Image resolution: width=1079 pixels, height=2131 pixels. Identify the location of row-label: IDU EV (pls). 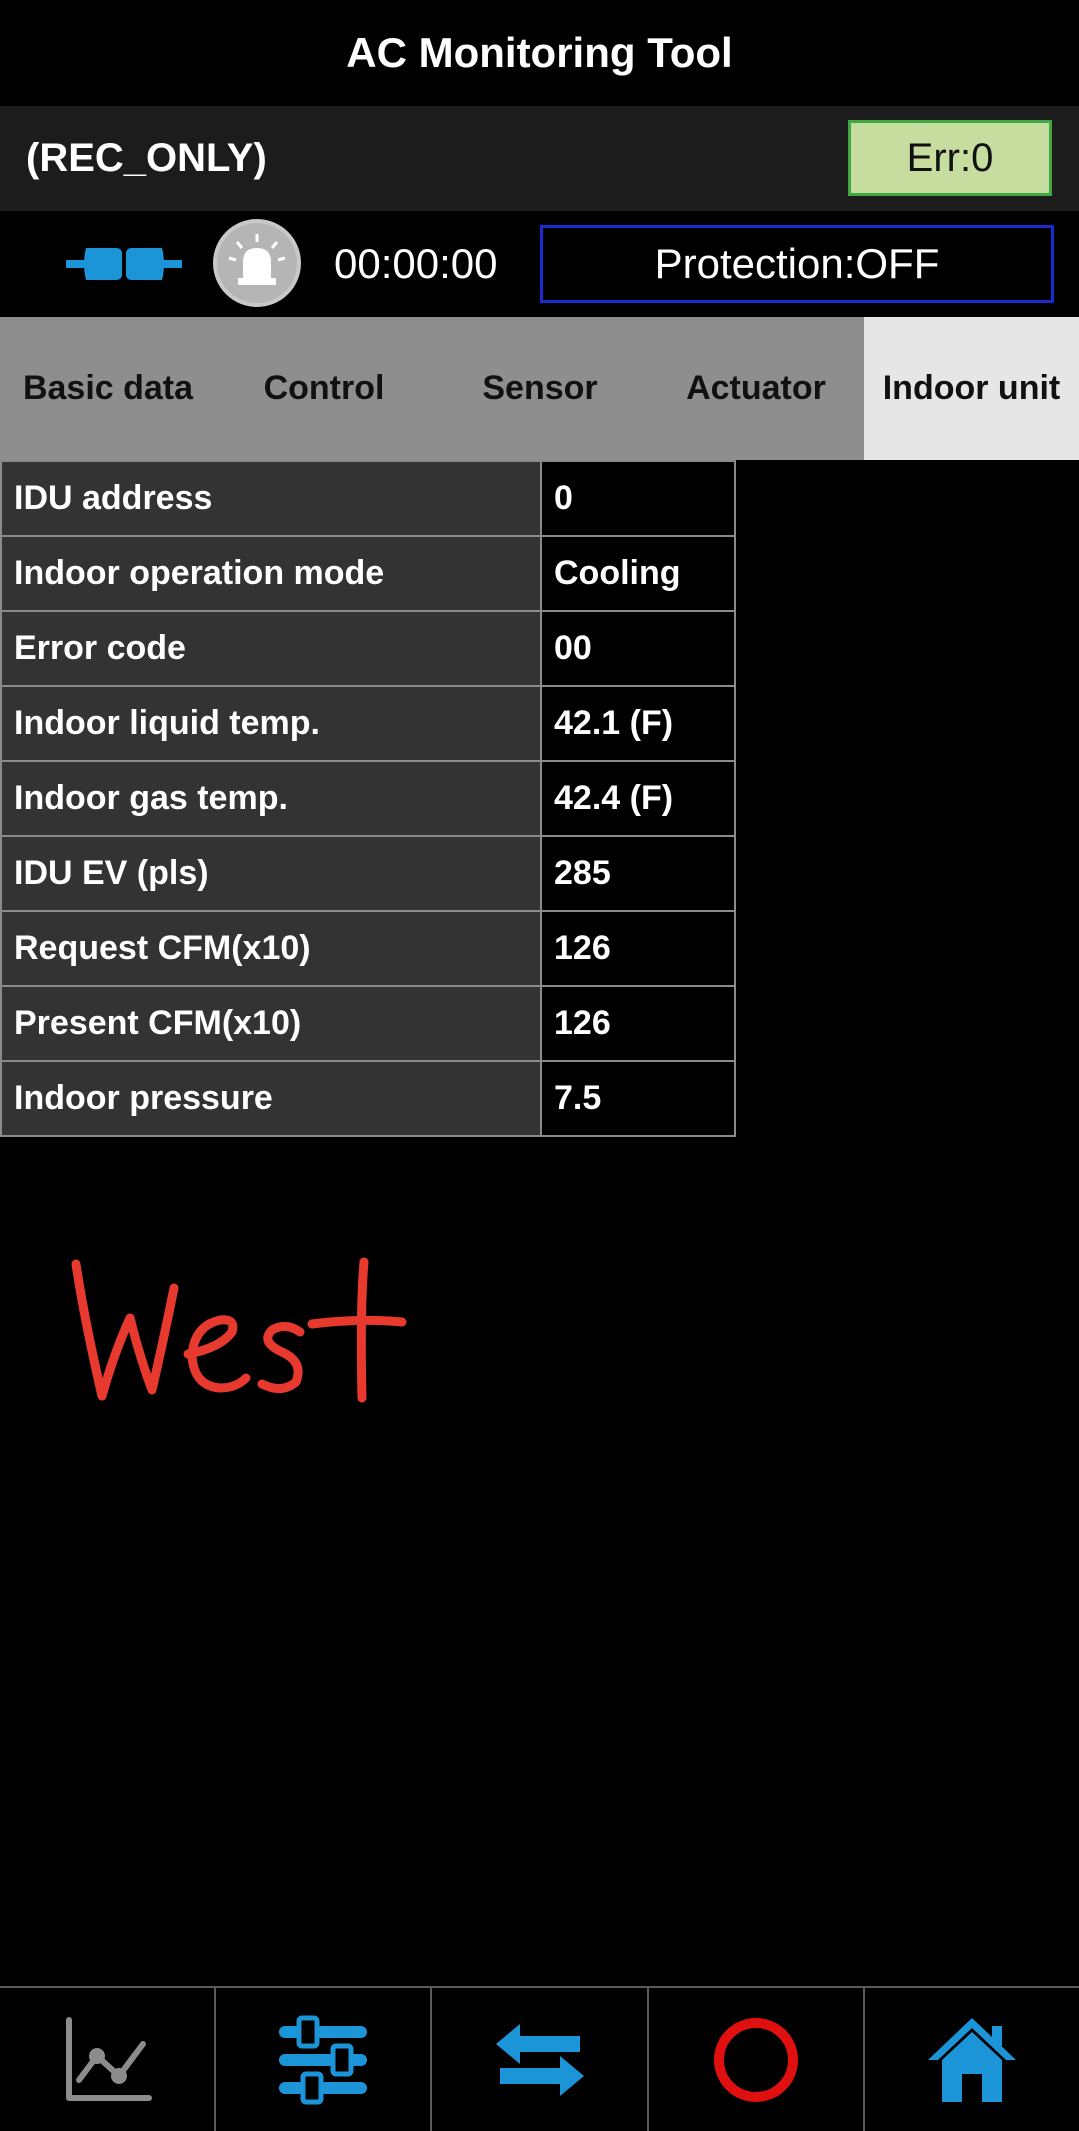
(271, 873).